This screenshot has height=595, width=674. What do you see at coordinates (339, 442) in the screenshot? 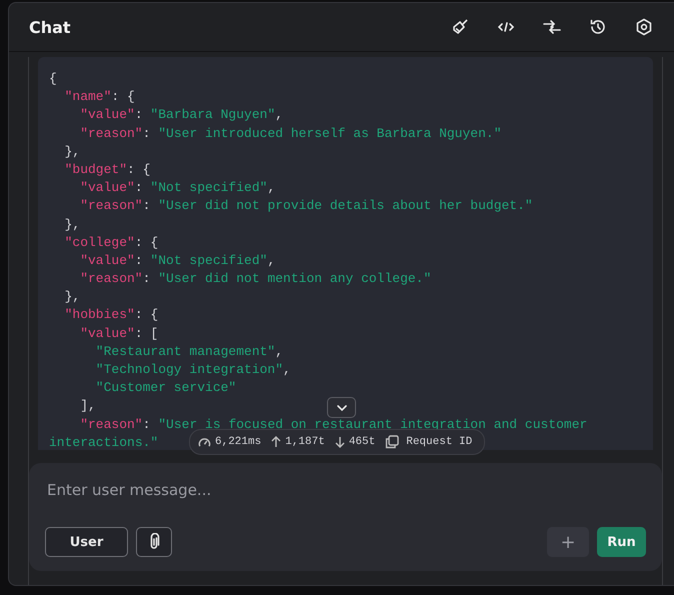
I see `arrow-down-icon` at bounding box center [339, 442].